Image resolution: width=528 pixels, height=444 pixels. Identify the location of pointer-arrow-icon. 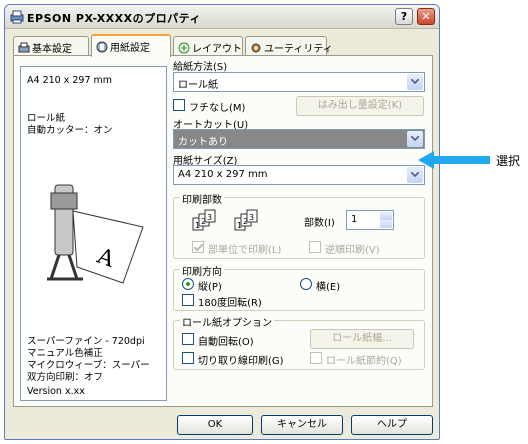
(454, 160).